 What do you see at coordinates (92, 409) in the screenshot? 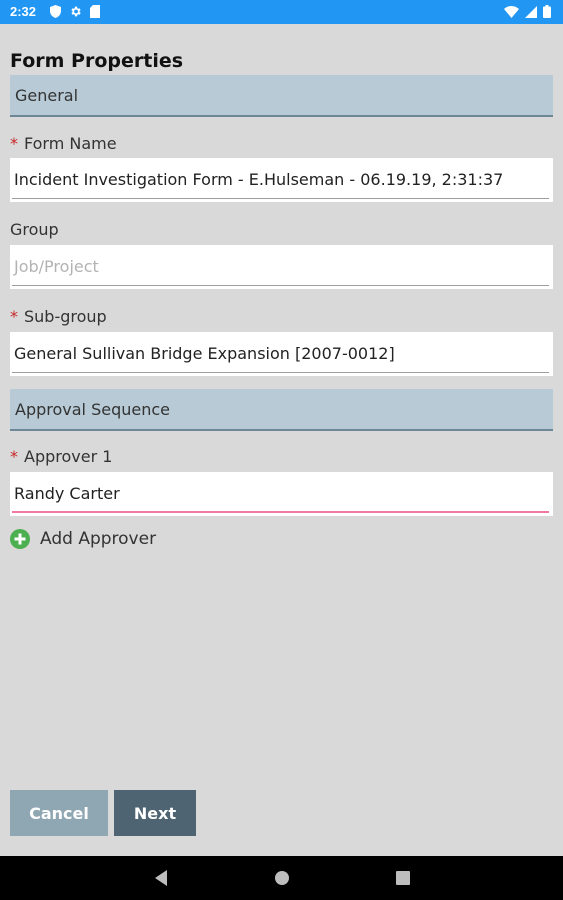
I see `section-header-approval-label: Approval Sequence` at bounding box center [92, 409].